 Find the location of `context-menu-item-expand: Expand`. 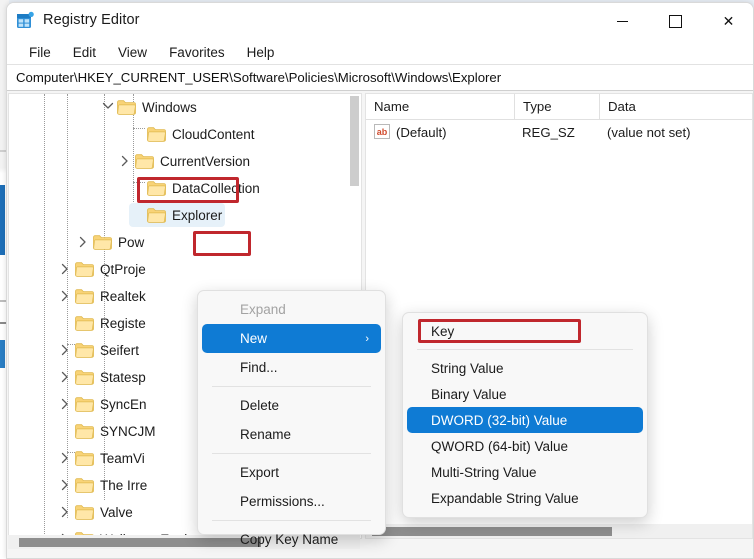

context-menu-item-expand: Expand is located at coordinates (291, 309).